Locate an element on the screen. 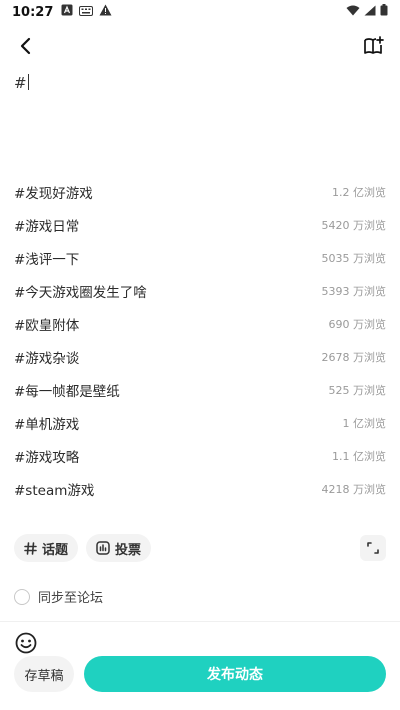 Image resolution: width=400 pixels, height=710 pixels. topic-row: #steam游戏 4218 万浏览 is located at coordinates (200, 488).